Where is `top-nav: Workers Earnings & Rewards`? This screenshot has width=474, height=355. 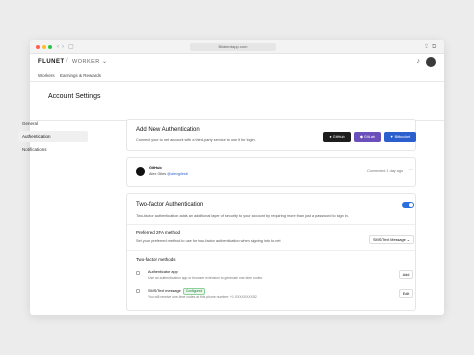 top-nav: Workers Earnings & Rewards is located at coordinates (237, 77).